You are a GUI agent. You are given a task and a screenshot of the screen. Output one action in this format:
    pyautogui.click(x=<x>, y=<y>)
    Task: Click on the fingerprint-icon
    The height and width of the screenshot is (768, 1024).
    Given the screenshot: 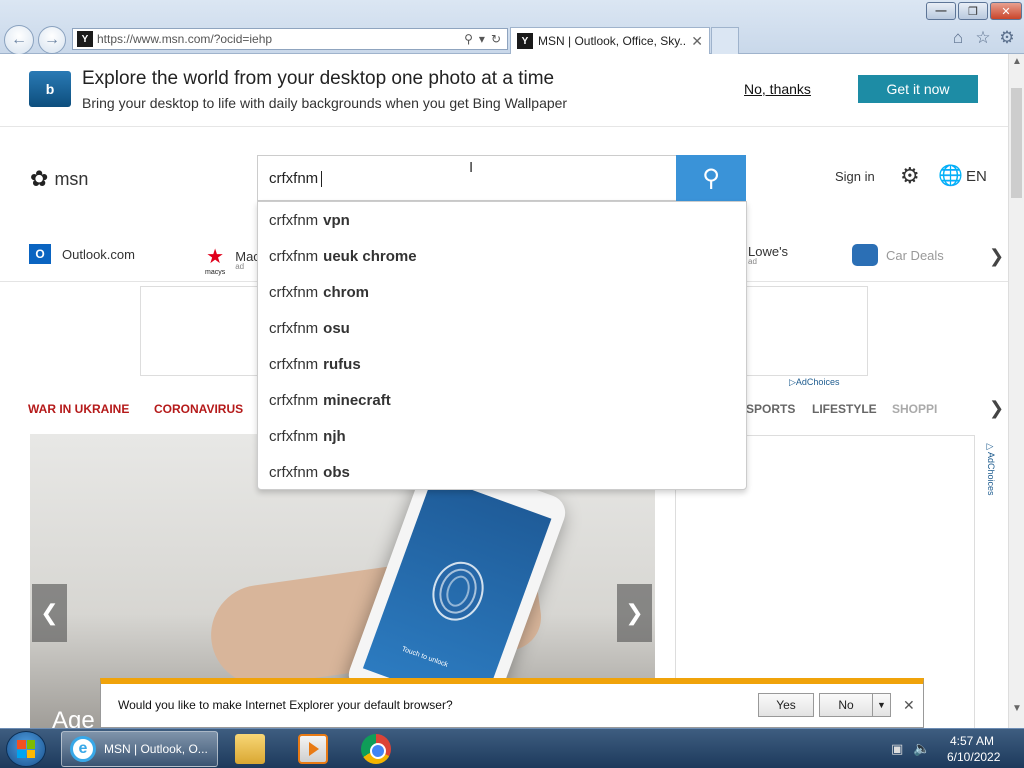 What is the action you would take?
    pyautogui.click(x=458, y=591)
    